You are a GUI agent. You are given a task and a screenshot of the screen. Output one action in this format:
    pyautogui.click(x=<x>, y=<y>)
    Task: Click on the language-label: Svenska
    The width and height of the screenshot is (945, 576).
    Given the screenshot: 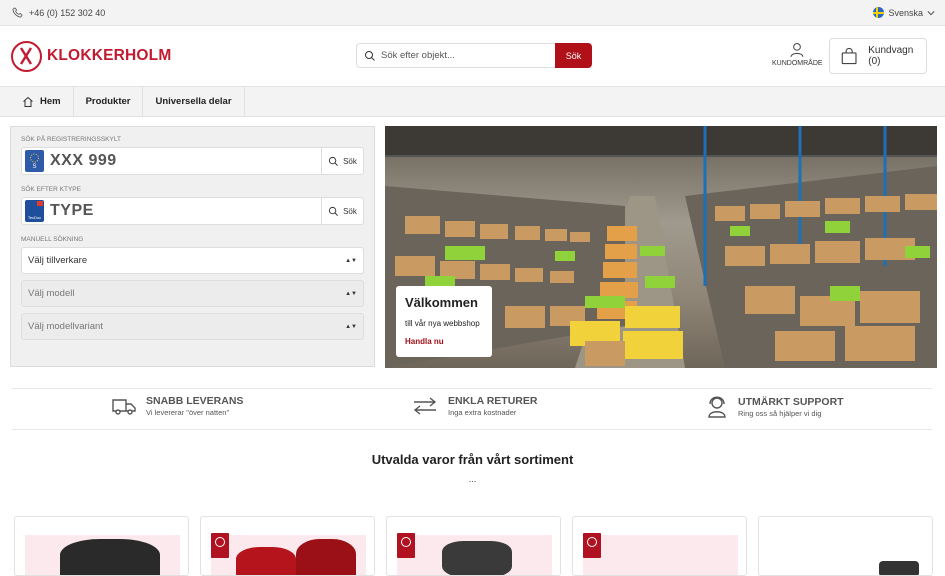 What is the action you would take?
    pyautogui.click(x=905, y=12)
    